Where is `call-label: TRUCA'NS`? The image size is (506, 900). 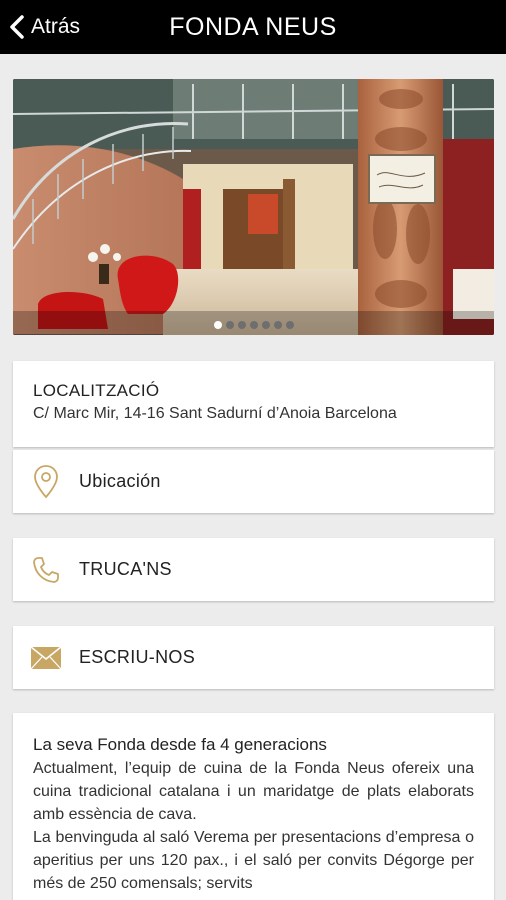
call-label: TRUCA'NS is located at coordinates (125, 569).